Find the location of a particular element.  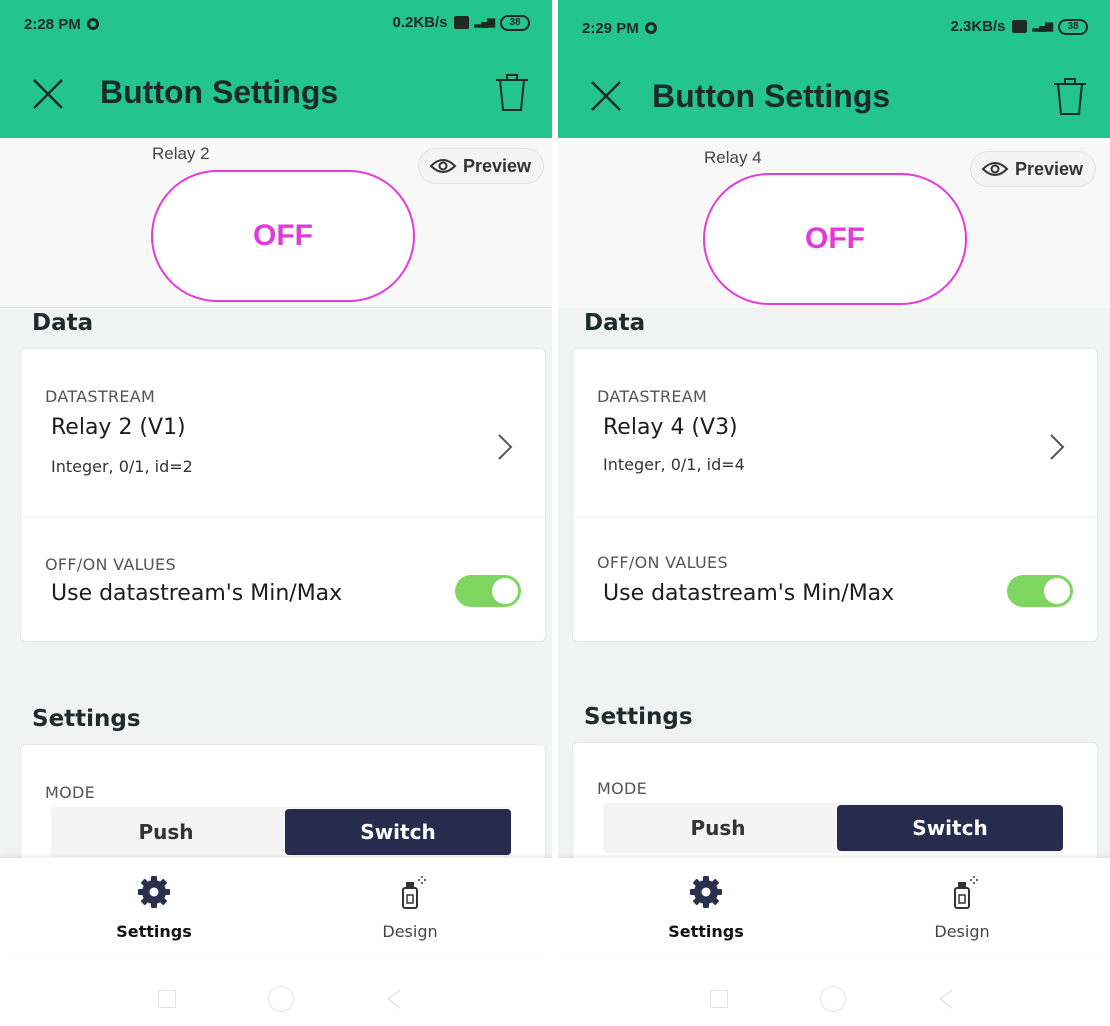

status-bar: 2:29 PM 2.3KB/s ▂▄▆ 38 is located at coordinates (834, 25).